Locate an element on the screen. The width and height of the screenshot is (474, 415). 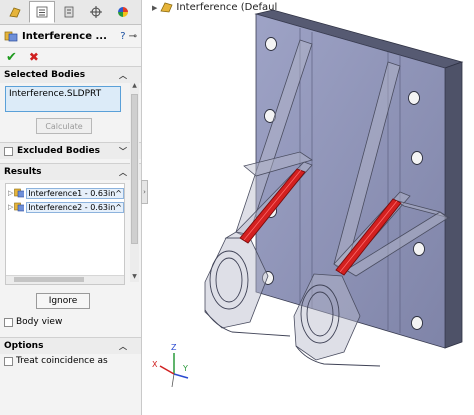
color-wheel-icon is located at coordinates (123, 12).